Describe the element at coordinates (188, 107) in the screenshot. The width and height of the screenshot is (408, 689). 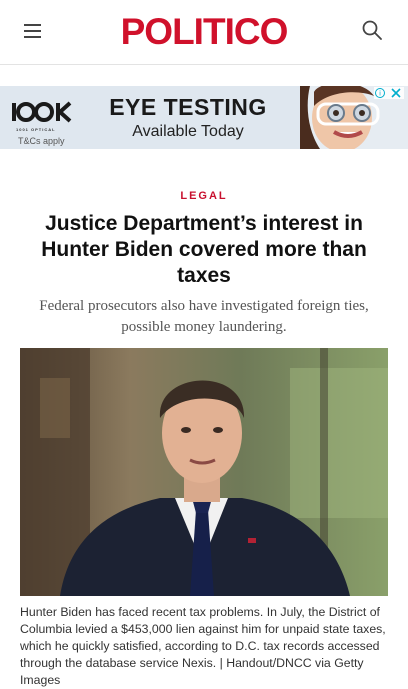
I see `ad-headline: EYE TESTING` at that location.